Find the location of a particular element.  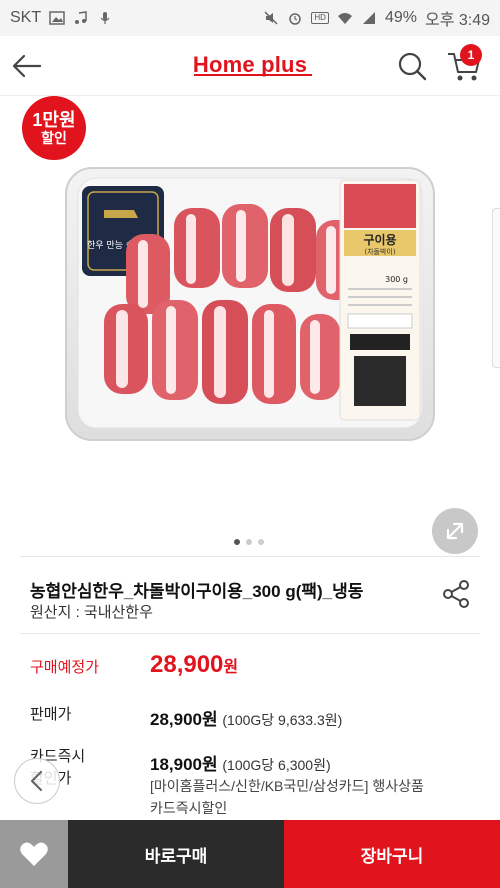

status-bar: SKT HD 49% 오후 3:49 is located at coordinates (250, 18).